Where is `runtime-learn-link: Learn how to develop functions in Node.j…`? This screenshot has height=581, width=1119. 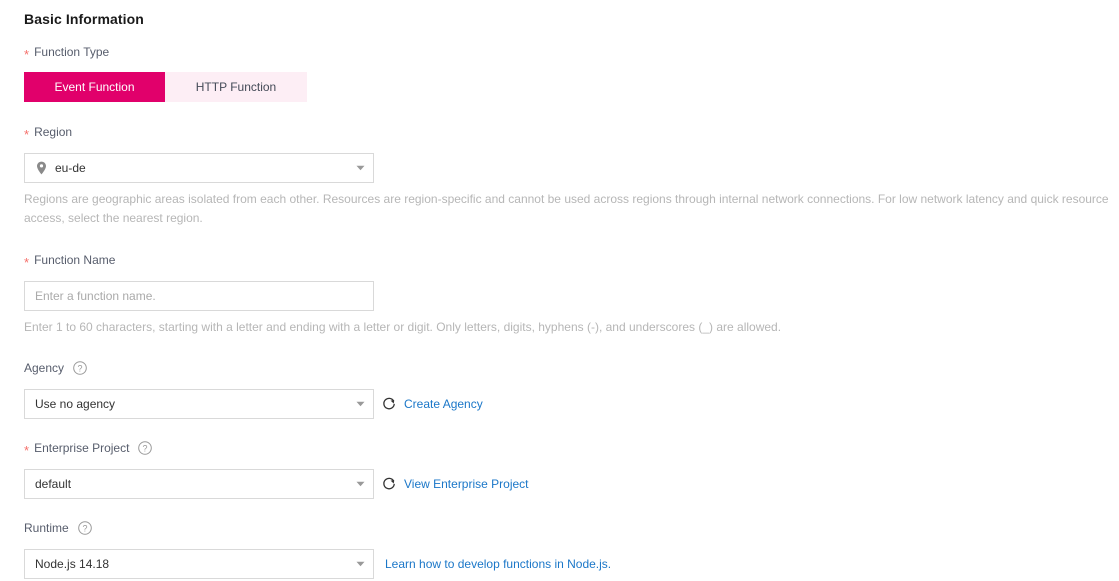 runtime-learn-link: Learn how to develop functions in Node.j… is located at coordinates (498, 564).